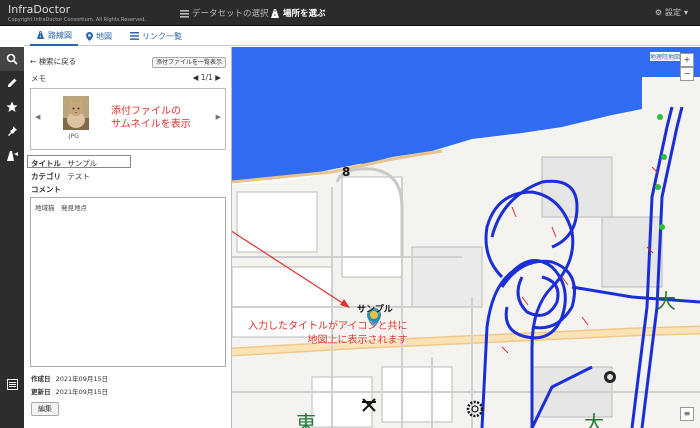 The height and width of the screenshot is (428, 700). Describe the element at coordinates (82, 379) in the screenshot. I see `created-value: 2021年09月15日` at that location.